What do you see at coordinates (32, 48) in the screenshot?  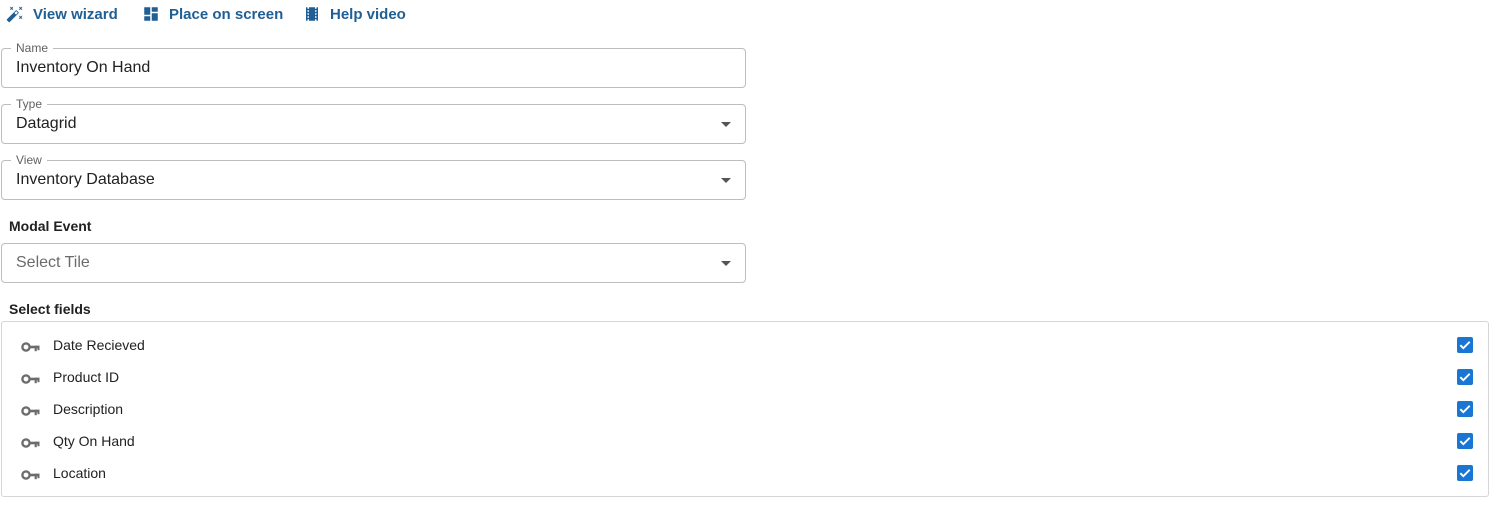 I see `name-field-label: Name` at bounding box center [32, 48].